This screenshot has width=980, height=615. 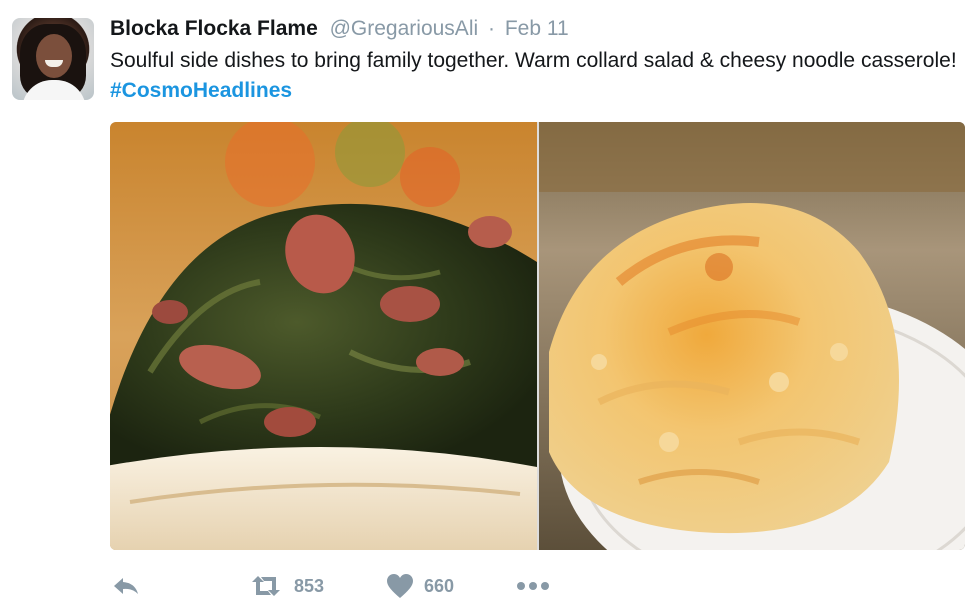 What do you see at coordinates (362, 586) in the screenshot?
I see `tweet-actions: 853 660` at bounding box center [362, 586].